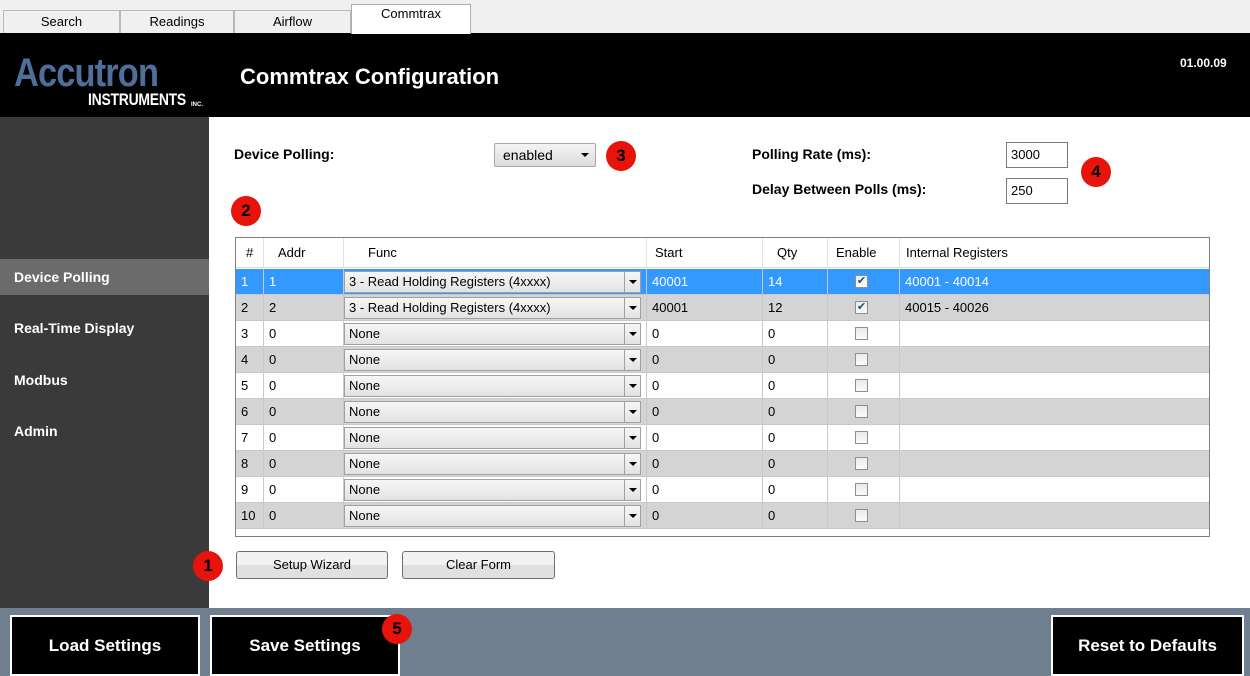 This screenshot has height=676, width=1250. Describe the element at coordinates (105, 645) in the screenshot. I see `load-settings-button: Load Settings` at that location.